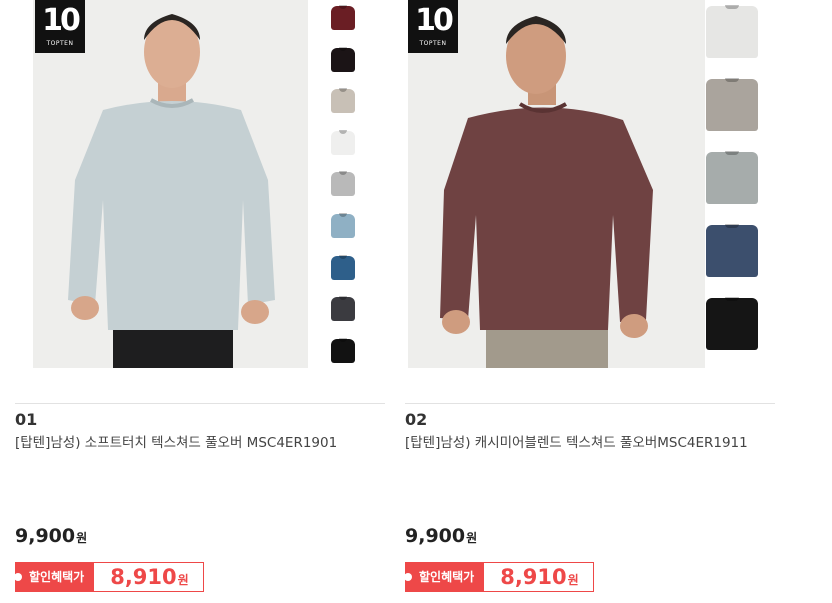 The height and width of the screenshot is (603, 832). I want to click on product-name-link: [탑텐]남성) 캐시미어블렌드 텍스쳐드 풀오버MSC4ER1911, so click(587, 443).